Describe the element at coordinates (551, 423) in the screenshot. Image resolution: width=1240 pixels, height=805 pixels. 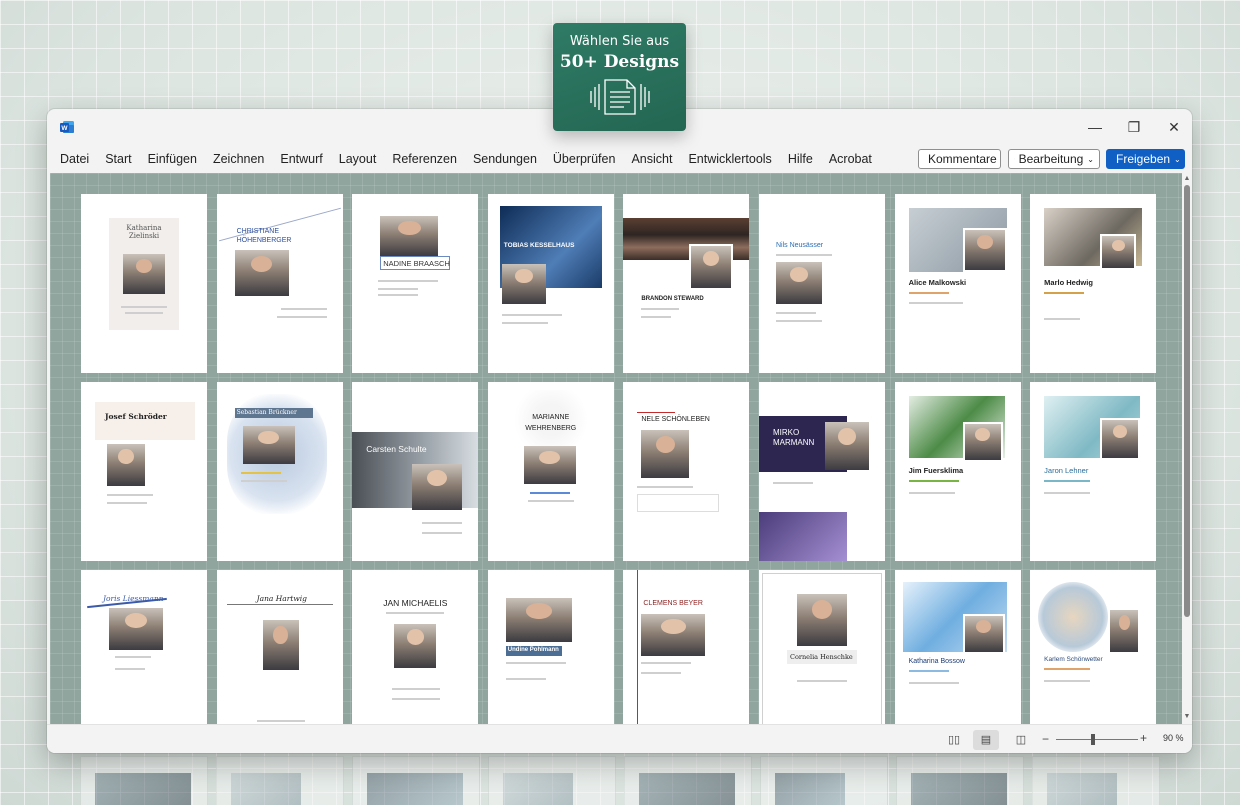
I see `template-name: MARIANNE WEHRENBERG` at that location.